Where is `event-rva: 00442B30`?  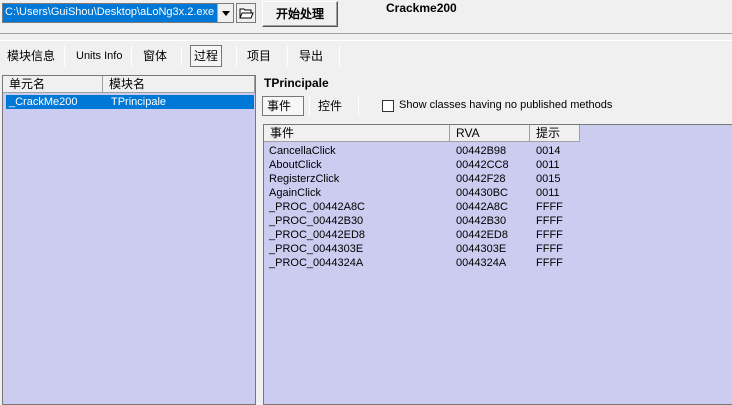
event-rva: 00442B30 is located at coordinates (481, 221).